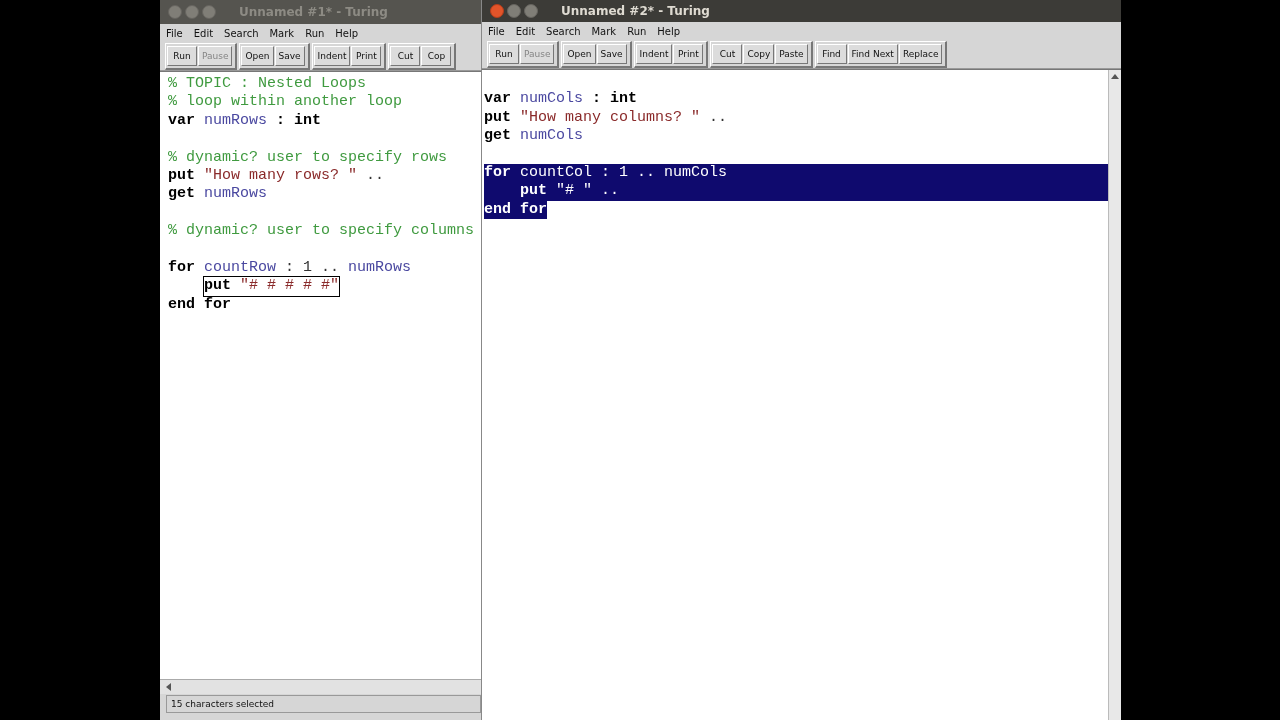 The height and width of the screenshot is (720, 1280). I want to click on code-line: end for, so click(199, 305).